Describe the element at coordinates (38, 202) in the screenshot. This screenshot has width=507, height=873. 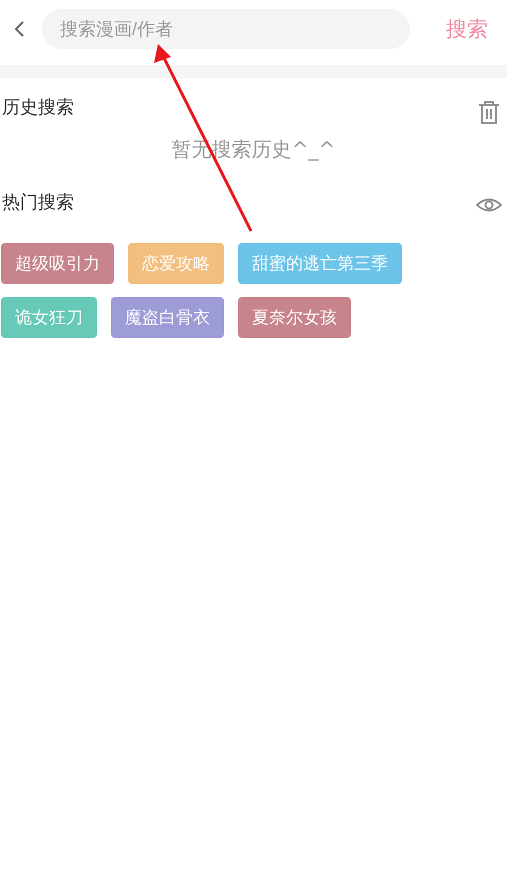
I see `section-title: 热门搜索` at that location.